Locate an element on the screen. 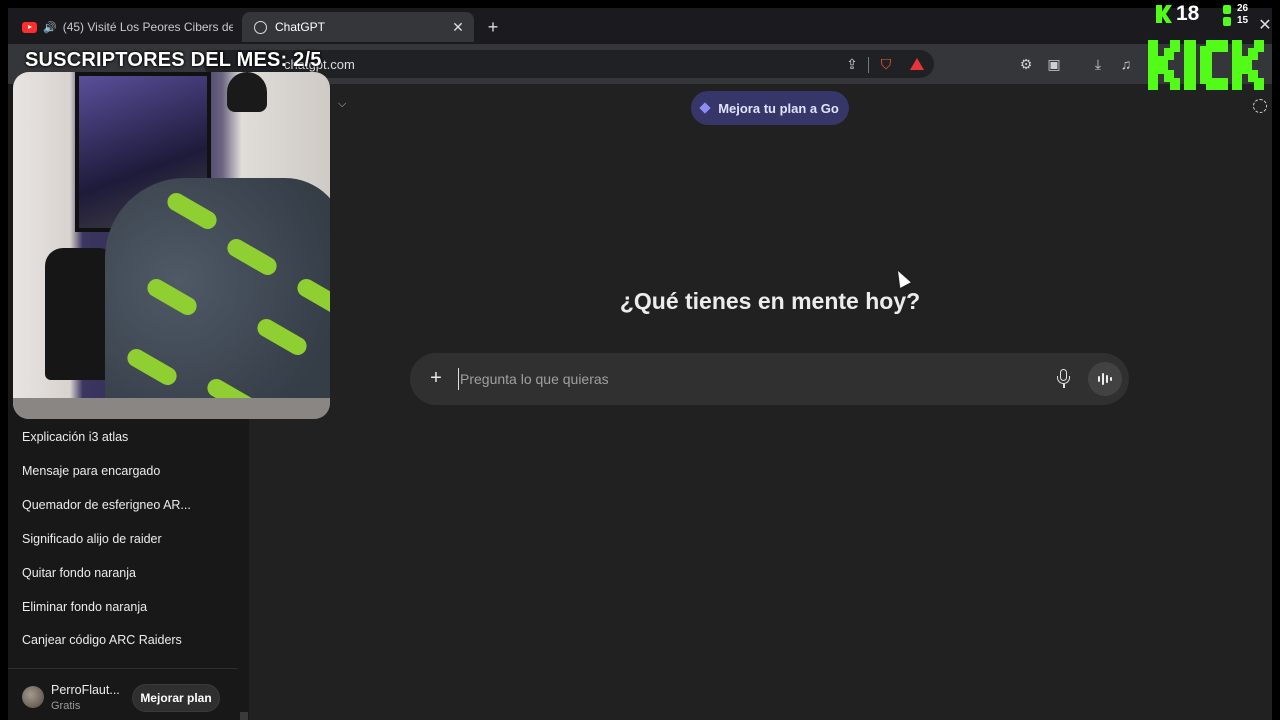  toolbar-divider is located at coordinates (868, 65).